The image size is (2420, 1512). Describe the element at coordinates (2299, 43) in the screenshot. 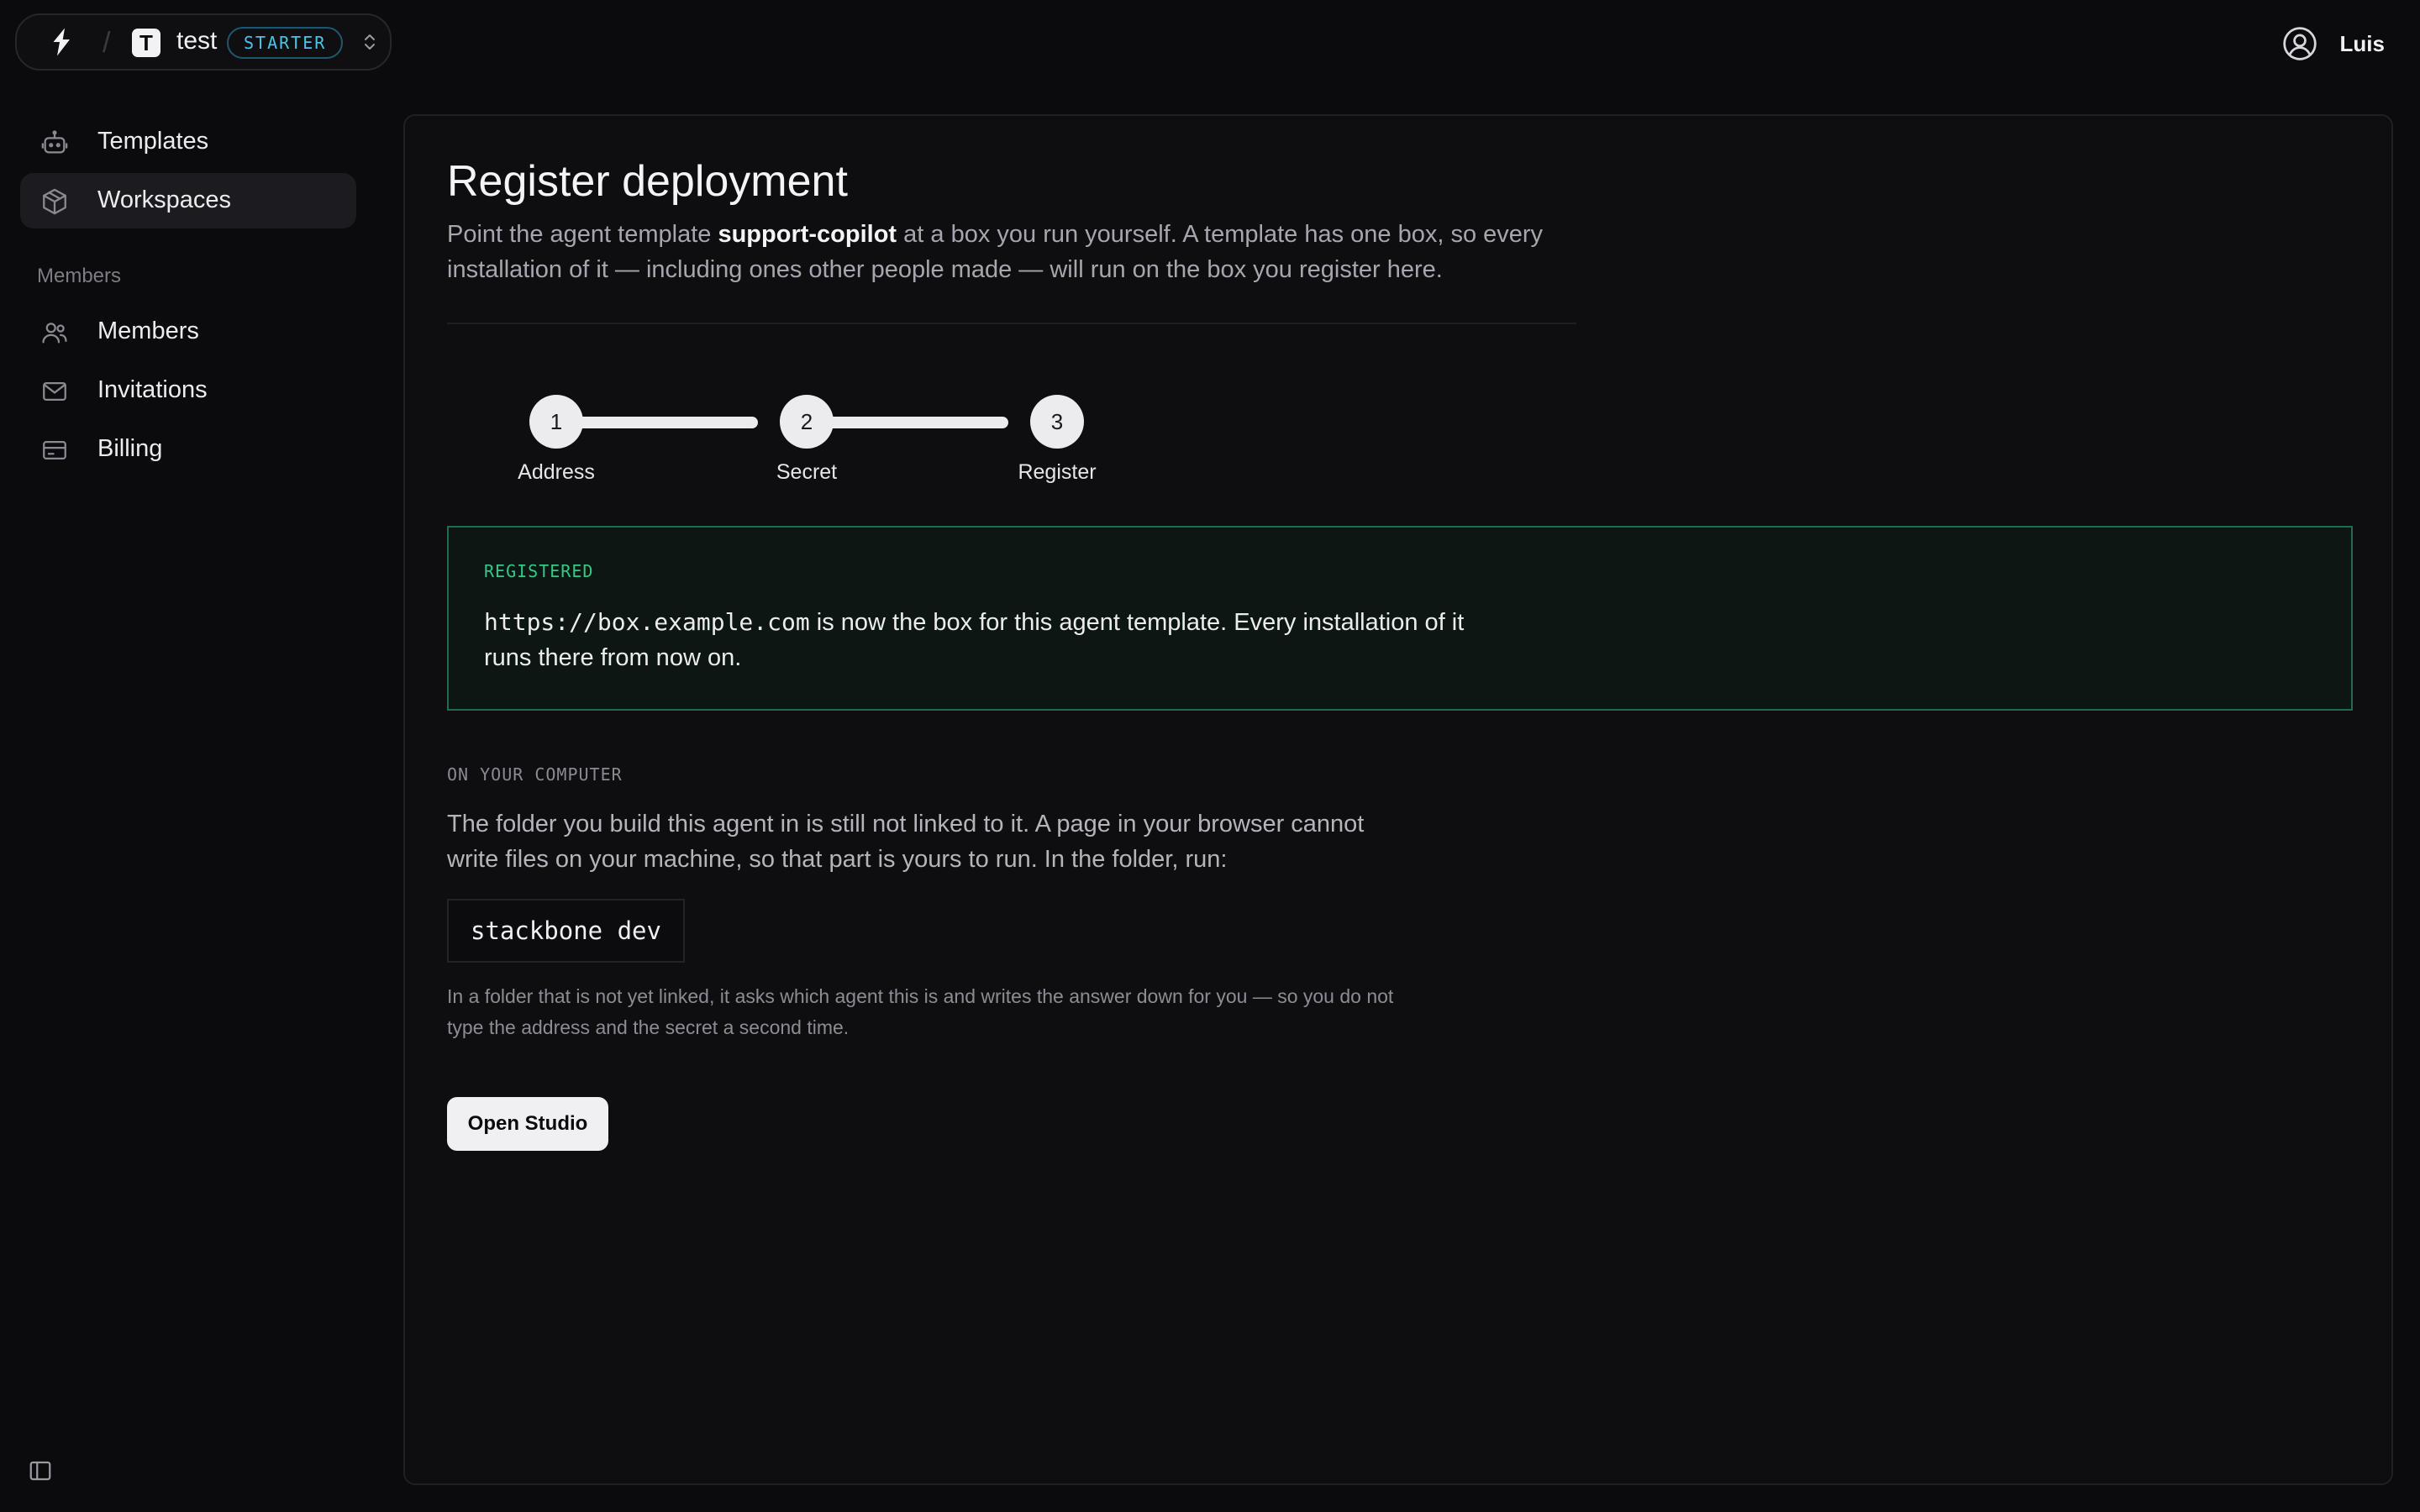

I see `user-circle-icon` at that location.